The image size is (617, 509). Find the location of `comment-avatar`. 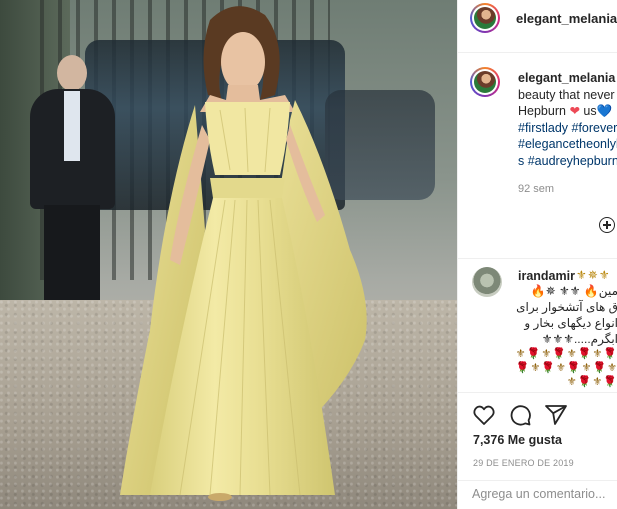

comment-avatar is located at coordinates (487, 282).